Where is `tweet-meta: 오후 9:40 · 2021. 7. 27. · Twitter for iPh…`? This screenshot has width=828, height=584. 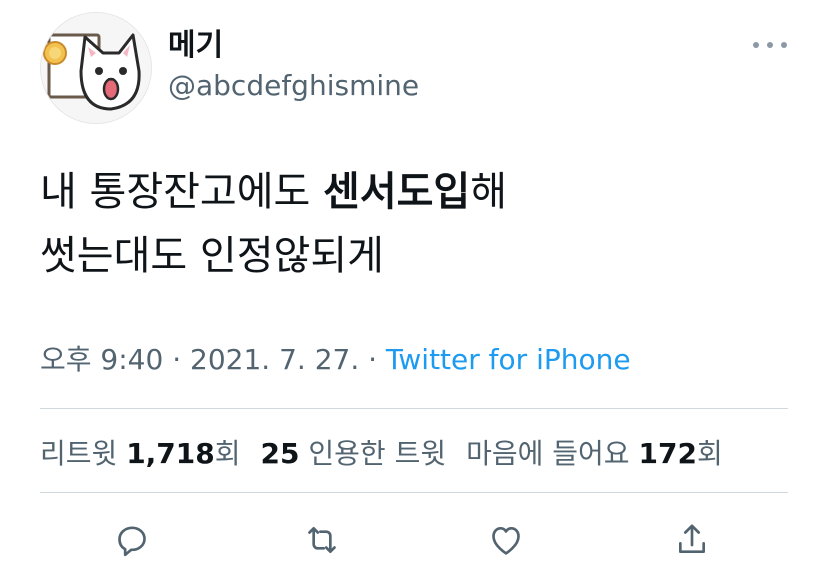 tweet-meta: 오후 9:40 · 2021. 7. 27. · Twitter for iPh… is located at coordinates (335, 360).